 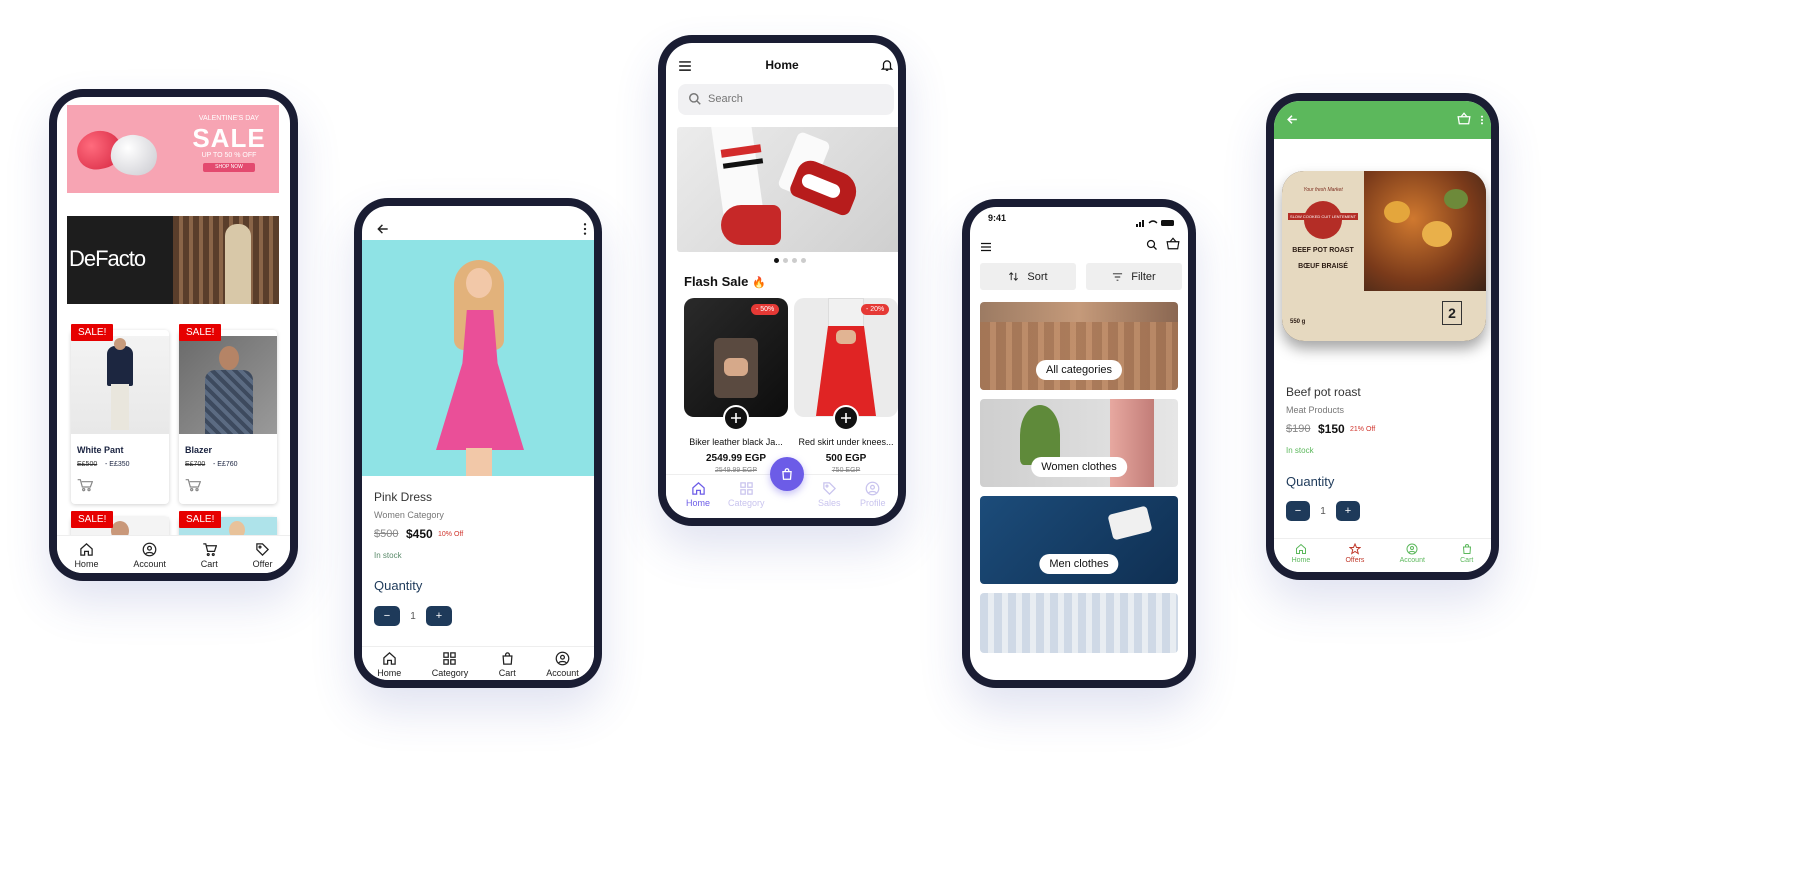 I want to click on sort-button: Sort, so click(x=1028, y=276).